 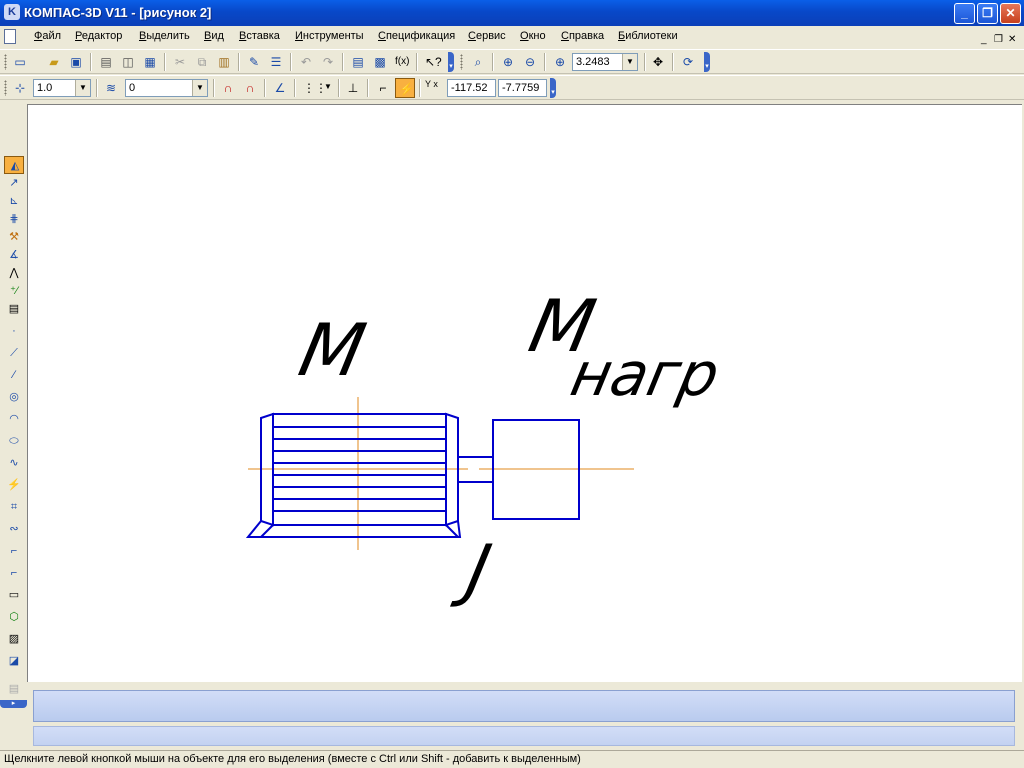 What do you see at coordinates (332, 351) in the screenshot?
I see `torque-label: М` at bounding box center [332, 351].